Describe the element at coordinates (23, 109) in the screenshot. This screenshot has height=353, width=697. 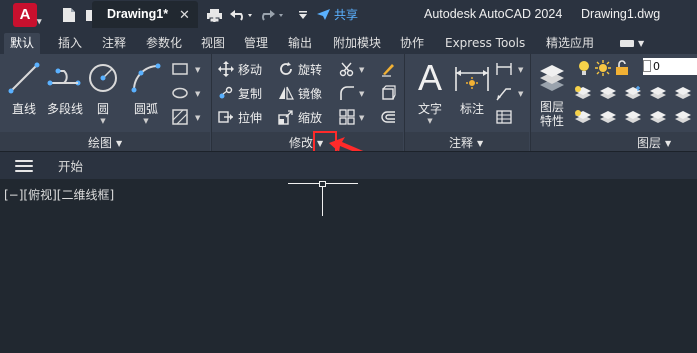
I see `line-label: 直线` at that location.